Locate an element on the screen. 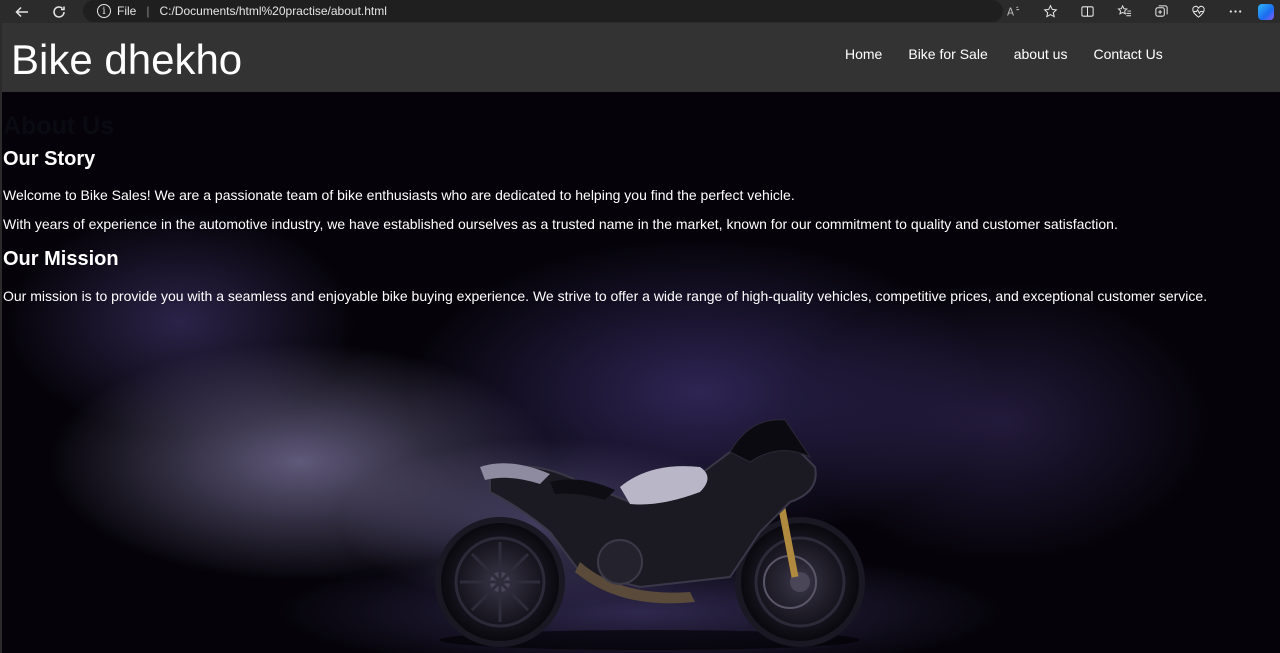 This screenshot has height=653, width=1280. our-mission-heading: Our Mission is located at coordinates (61, 259).